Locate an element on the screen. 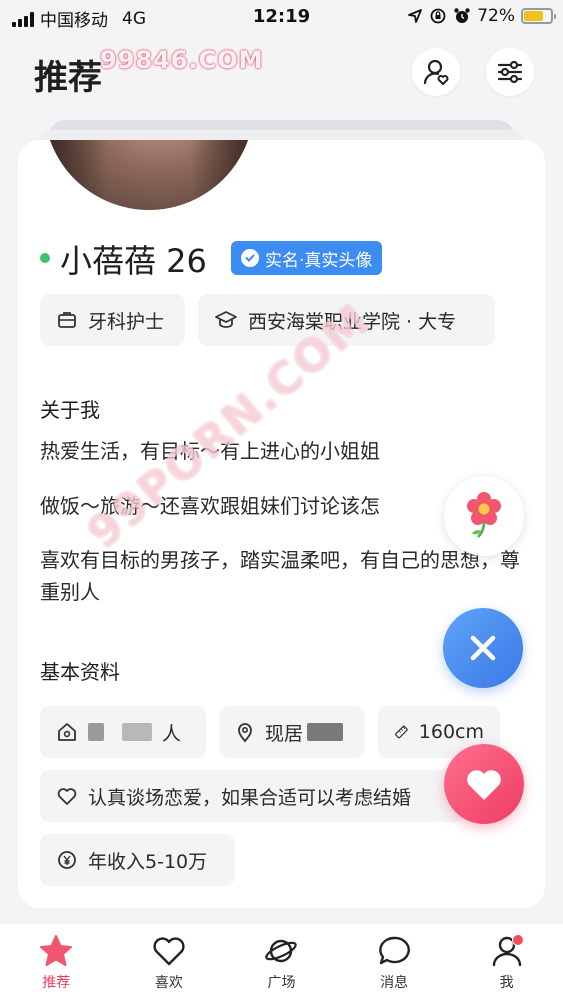 The width and height of the screenshot is (563, 1000). intent-chip: 认真谈场恋爱，如果合适可以考虑结婚 is located at coordinates (252, 796).